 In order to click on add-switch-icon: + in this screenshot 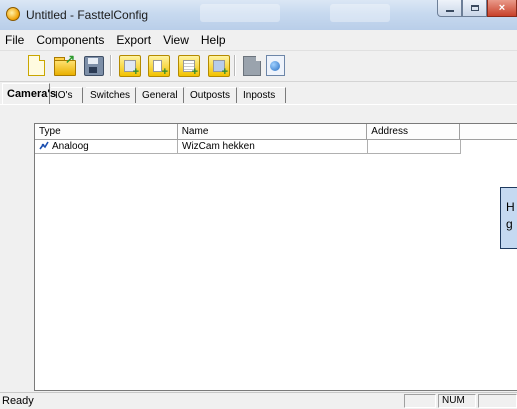, I will do `click(189, 66)`.